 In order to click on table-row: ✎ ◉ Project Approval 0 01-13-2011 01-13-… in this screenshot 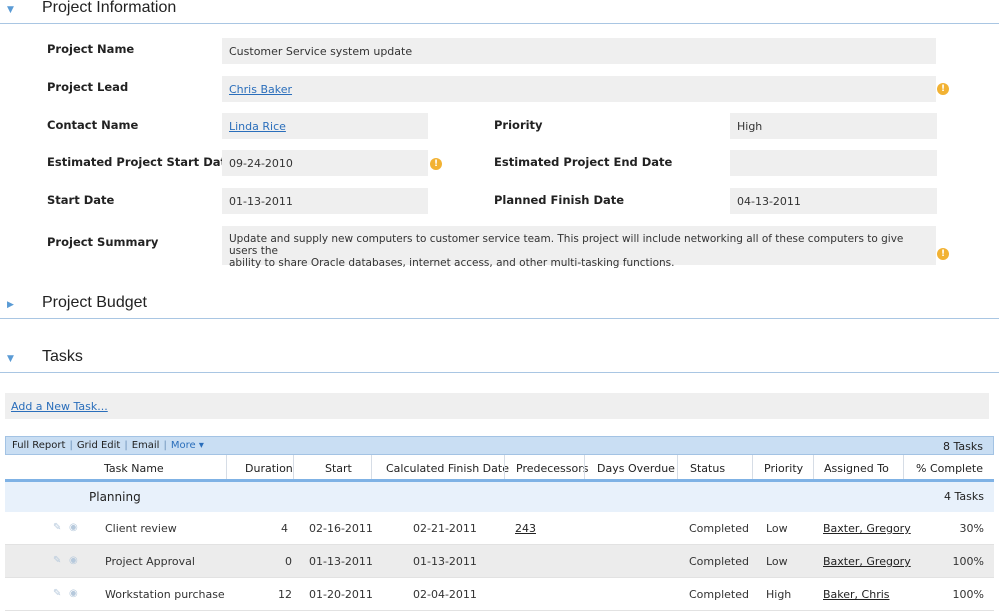, I will do `click(499, 561)`.